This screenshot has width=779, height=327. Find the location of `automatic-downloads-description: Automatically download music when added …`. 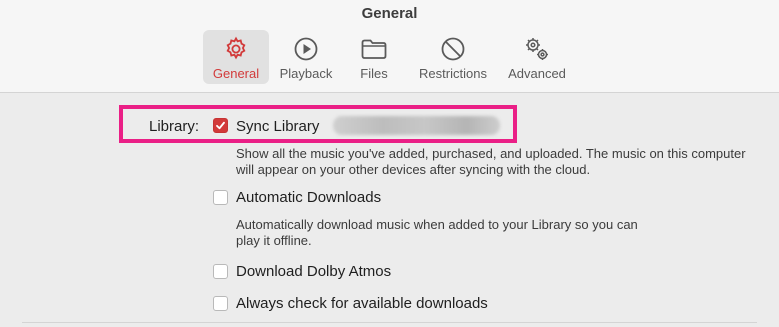

automatic-downloads-description: Automatically download music when added … is located at coordinates (437, 232).